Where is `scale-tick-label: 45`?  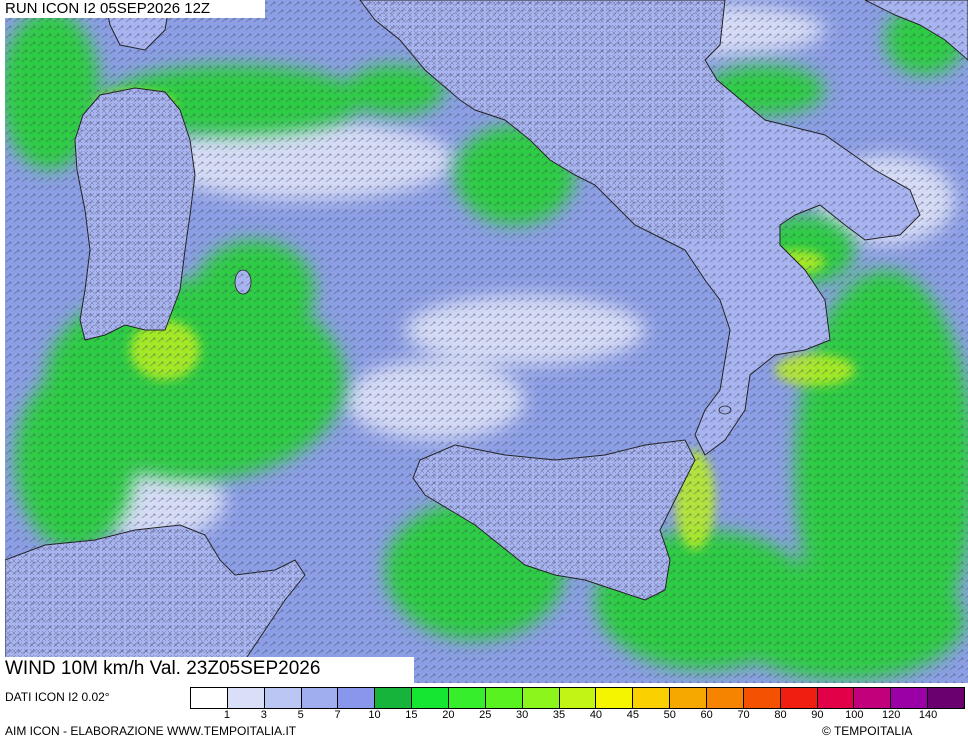
scale-tick-label: 45 is located at coordinates (632, 715).